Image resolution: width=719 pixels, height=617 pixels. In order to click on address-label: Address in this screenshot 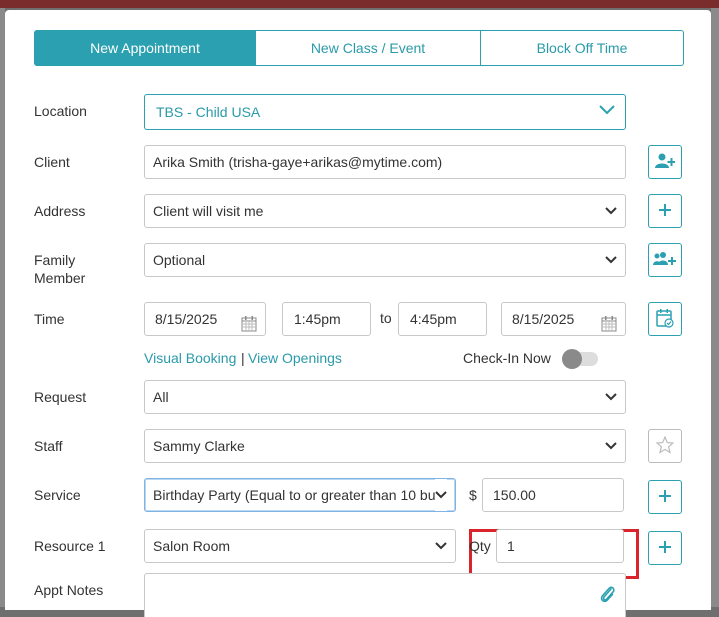, I will do `click(60, 211)`.